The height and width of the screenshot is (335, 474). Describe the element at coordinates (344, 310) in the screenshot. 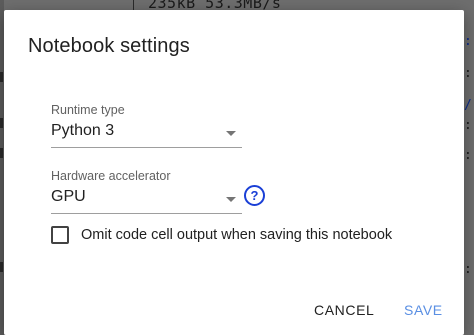

I see `cancel-button: CANCEL` at that location.